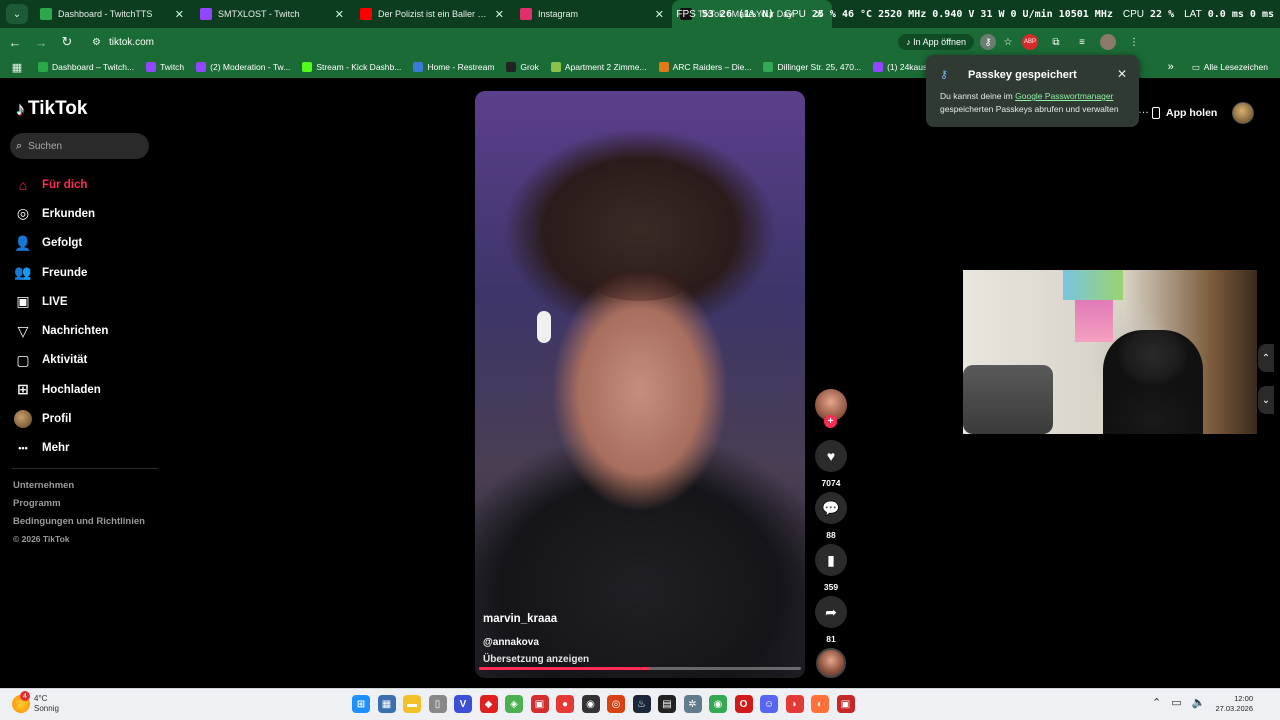  What do you see at coordinates (61, 389) in the screenshot?
I see `sidebar-item-hochladen: ⊞ Hochladen` at bounding box center [61, 389].